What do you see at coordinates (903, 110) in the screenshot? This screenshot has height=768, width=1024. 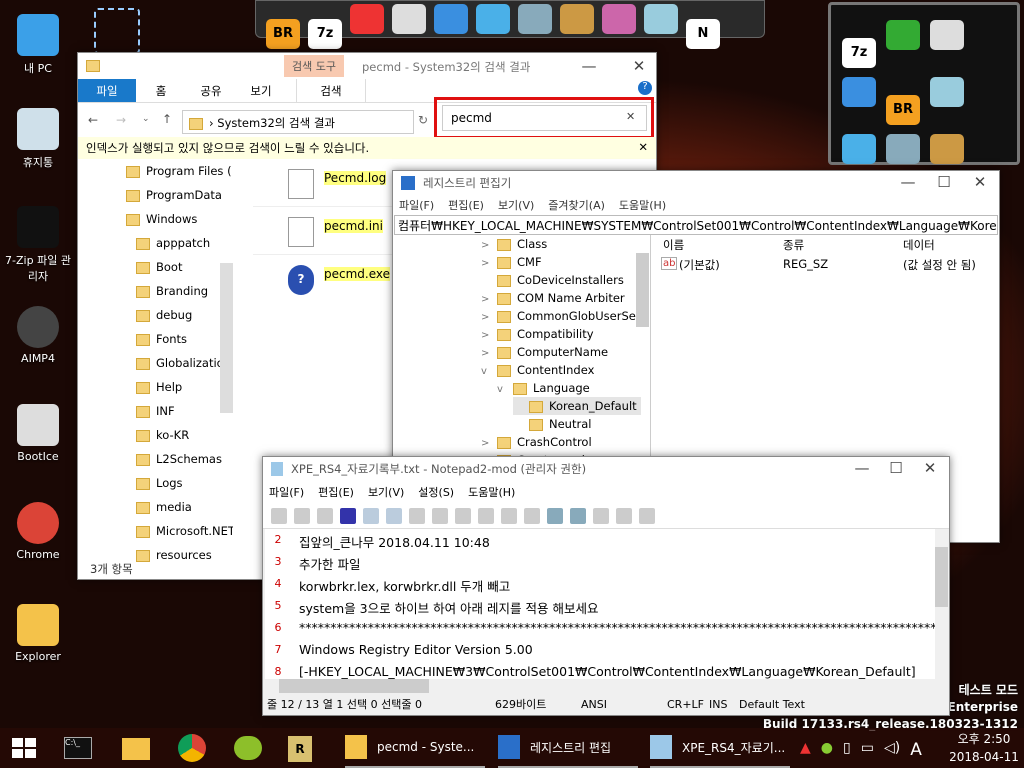 I see `launcher-icon: BR` at bounding box center [903, 110].